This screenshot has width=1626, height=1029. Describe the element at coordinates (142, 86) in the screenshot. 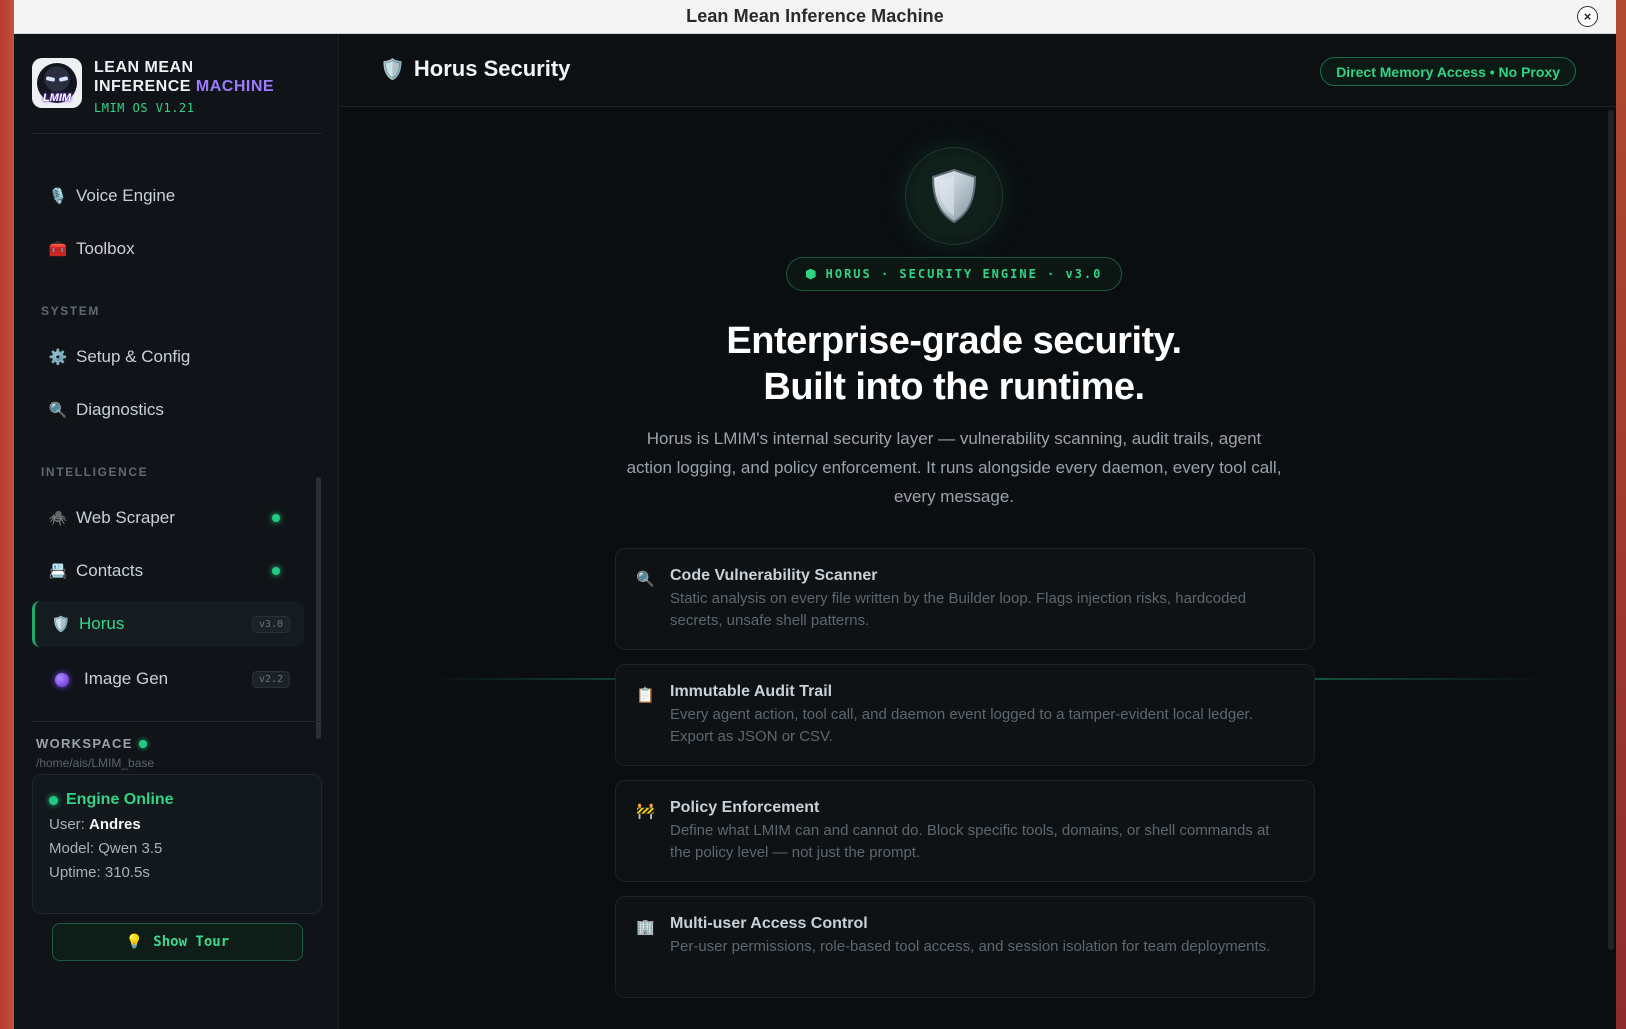

I see `brand-name-inference: INFERENCE` at that location.